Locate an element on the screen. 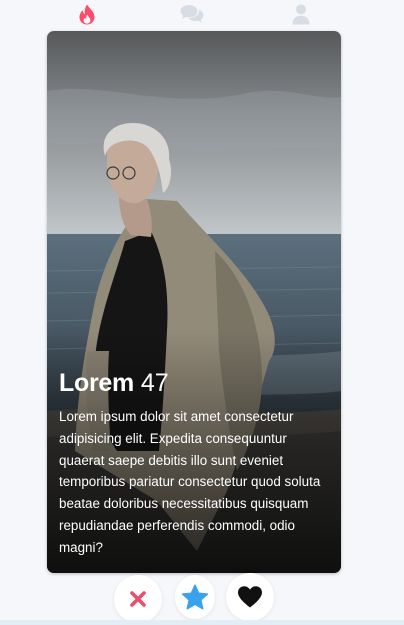 Image resolution: width=404 pixels, height=625 pixels. like-button is located at coordinates (250, 597).